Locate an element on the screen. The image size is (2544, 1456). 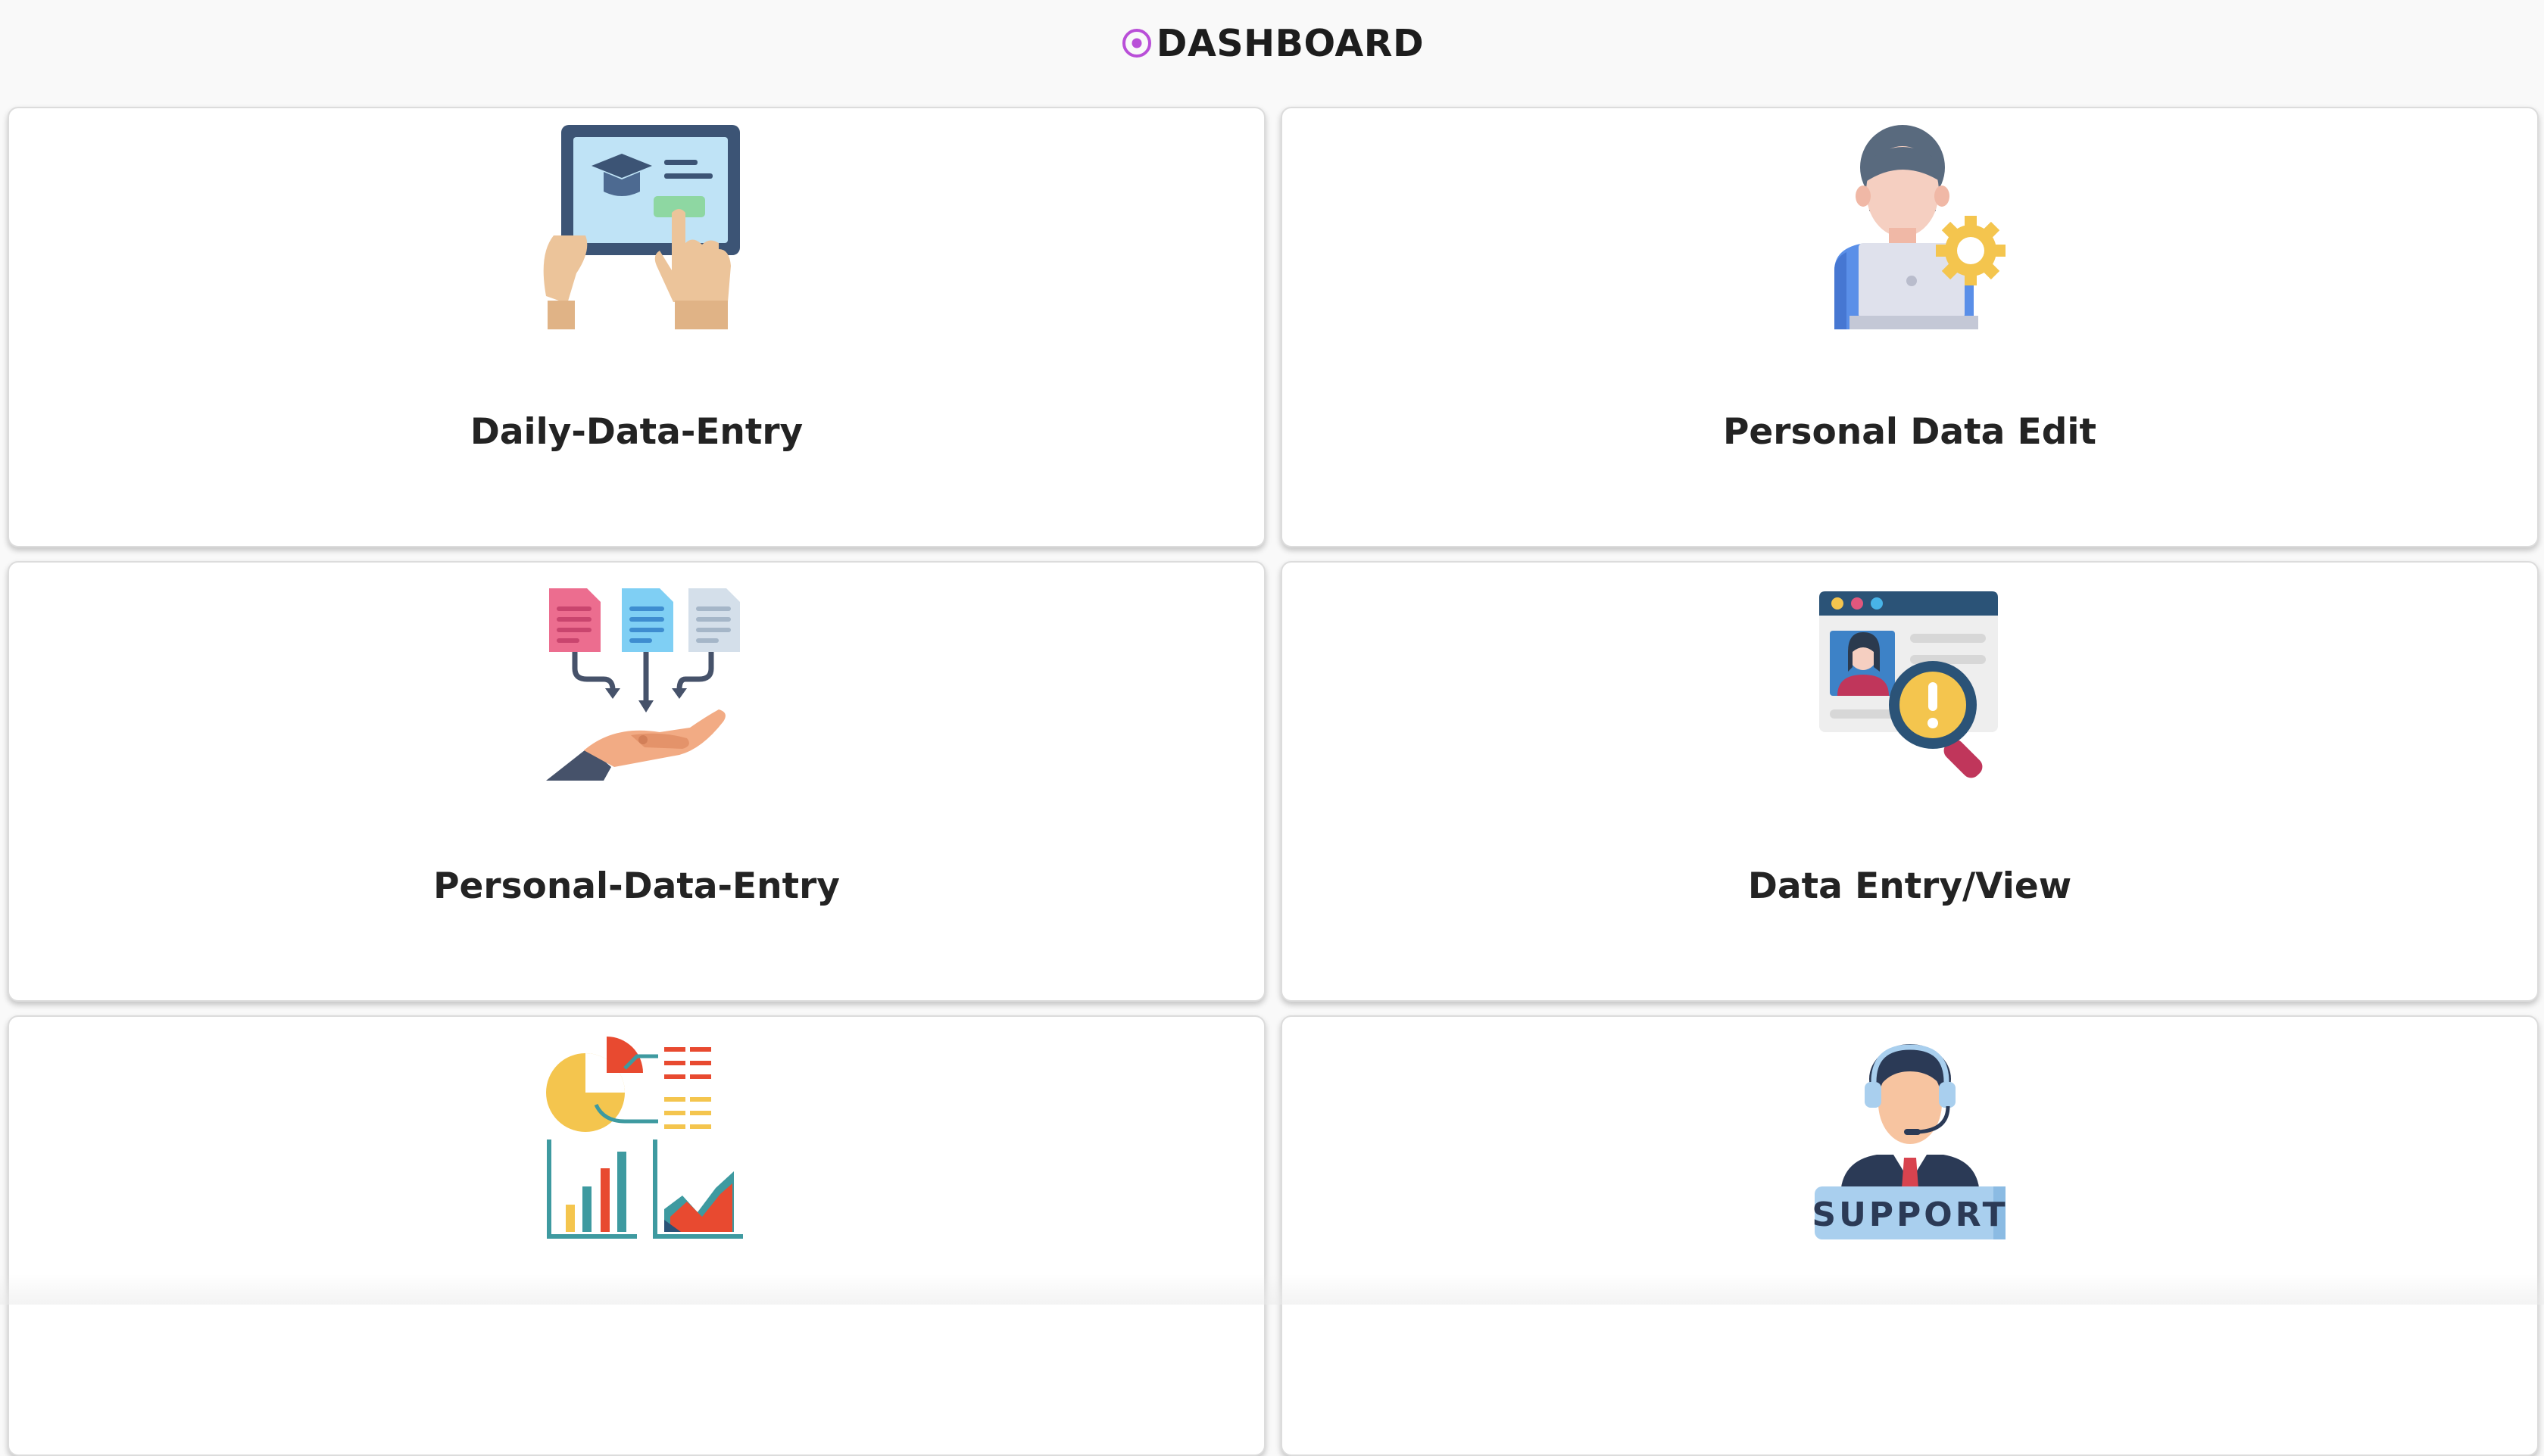
dashboard-header: DASHBOARD is located at coordinates (1272, 43).